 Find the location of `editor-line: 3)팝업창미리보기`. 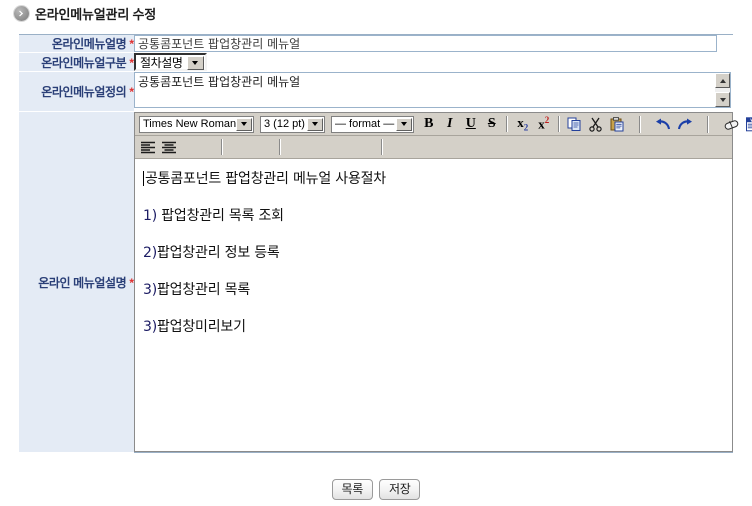

editor-line: 3)팝업창미리보기 is located at coordinates (433, 327).